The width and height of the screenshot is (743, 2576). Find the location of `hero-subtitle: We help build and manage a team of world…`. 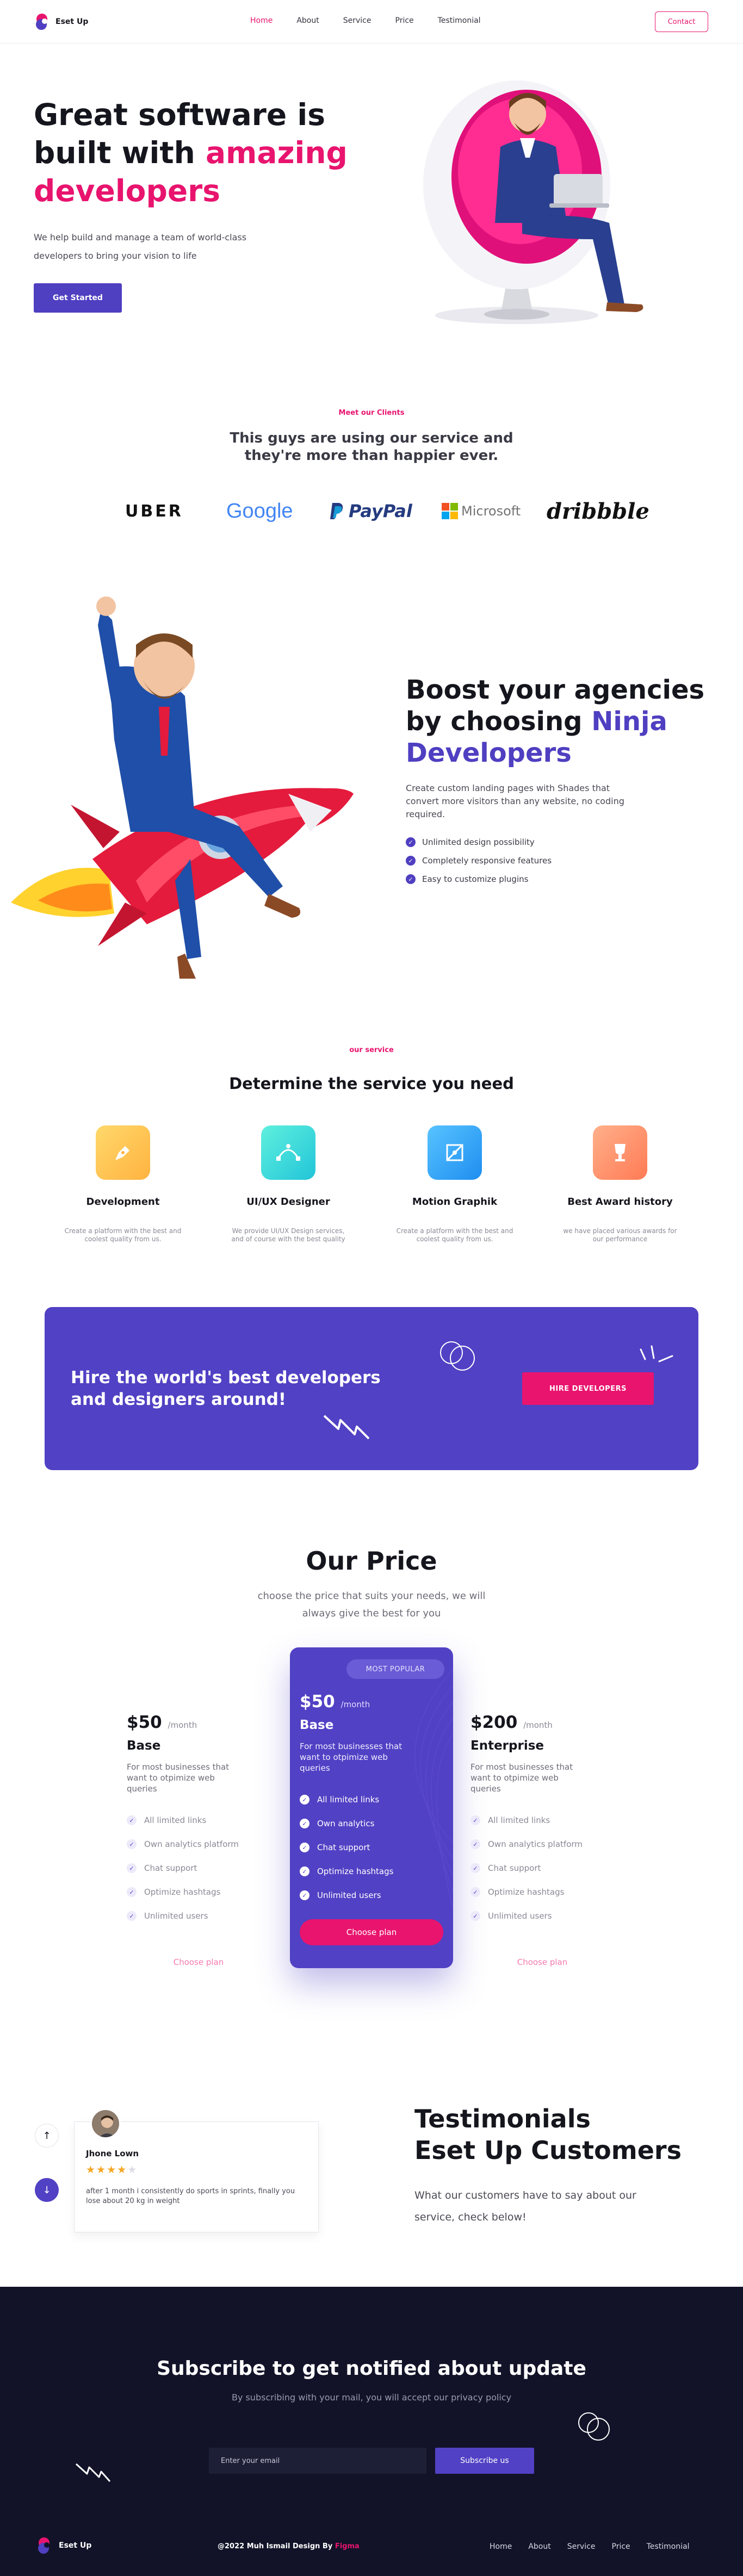

hero-subtitle: We help build and manage a team of world… is located at coordinates (140, 246).